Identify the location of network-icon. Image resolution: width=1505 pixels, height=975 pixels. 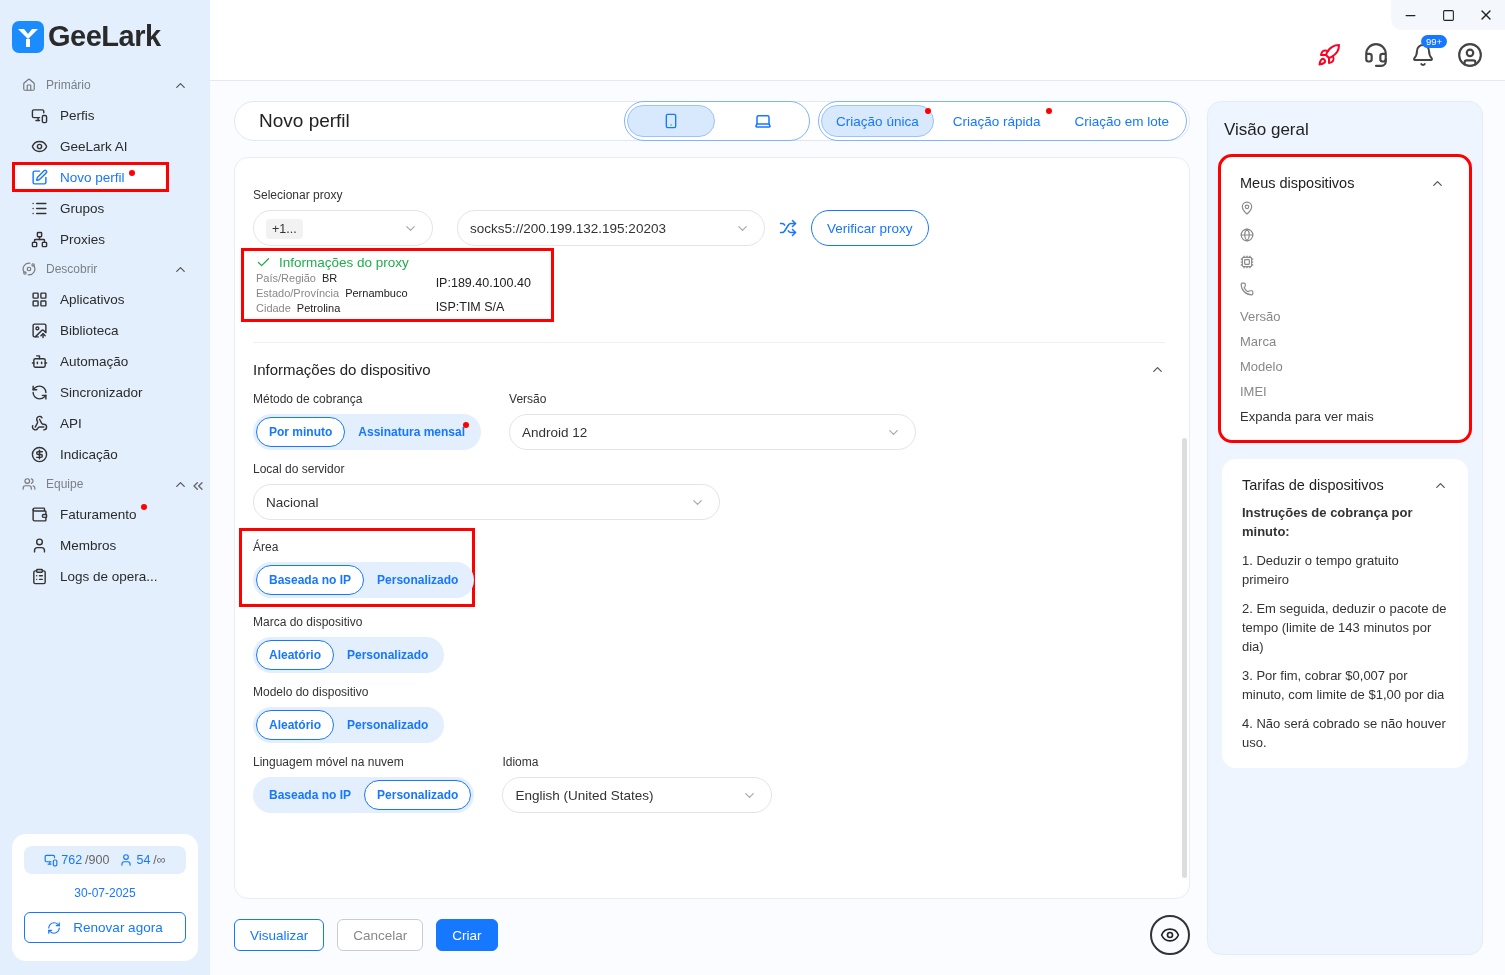
(39, 239).